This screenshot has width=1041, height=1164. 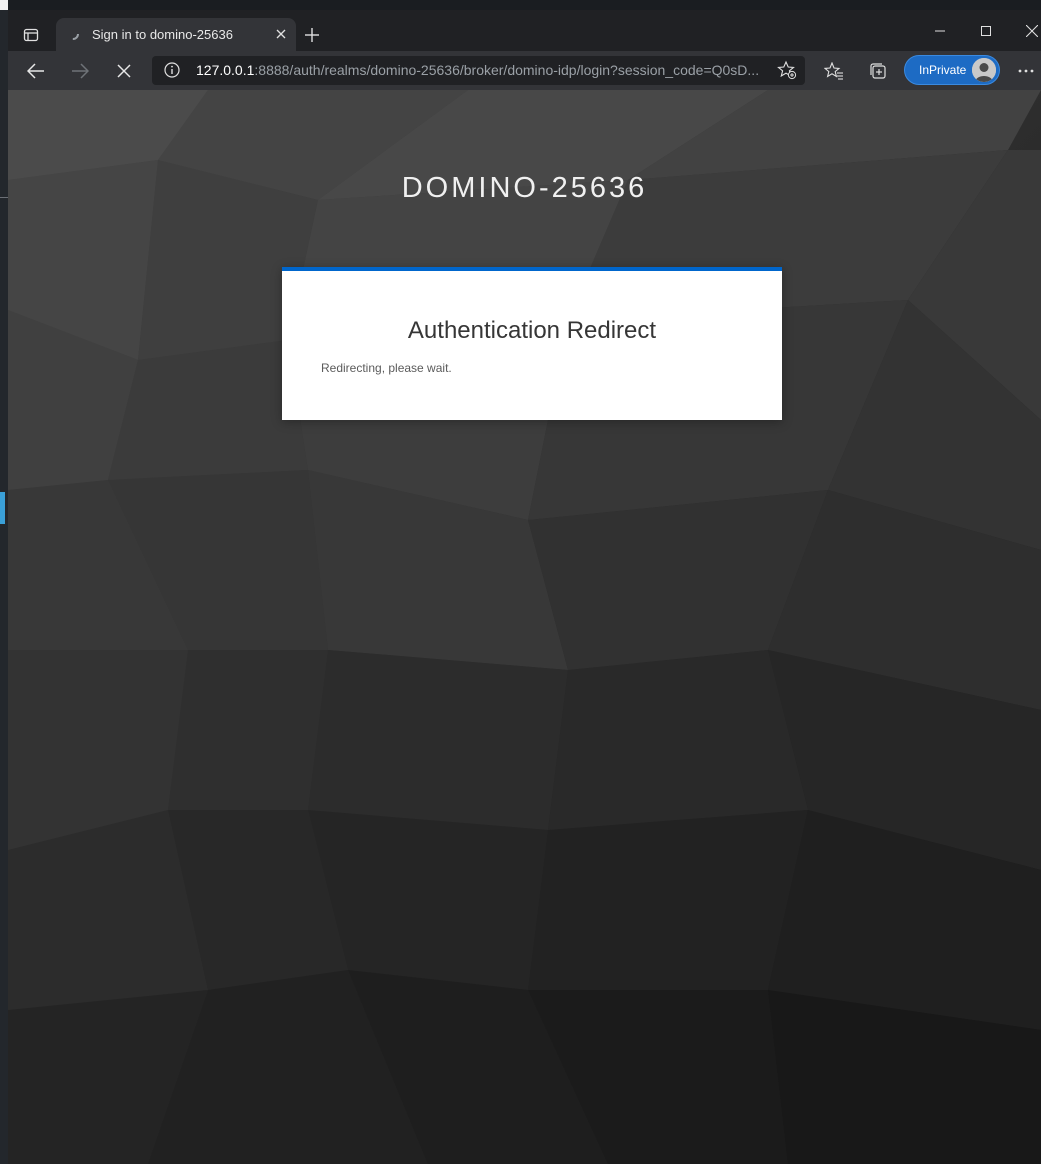 I want to click on favorites-button, so click(x=834, y=71).